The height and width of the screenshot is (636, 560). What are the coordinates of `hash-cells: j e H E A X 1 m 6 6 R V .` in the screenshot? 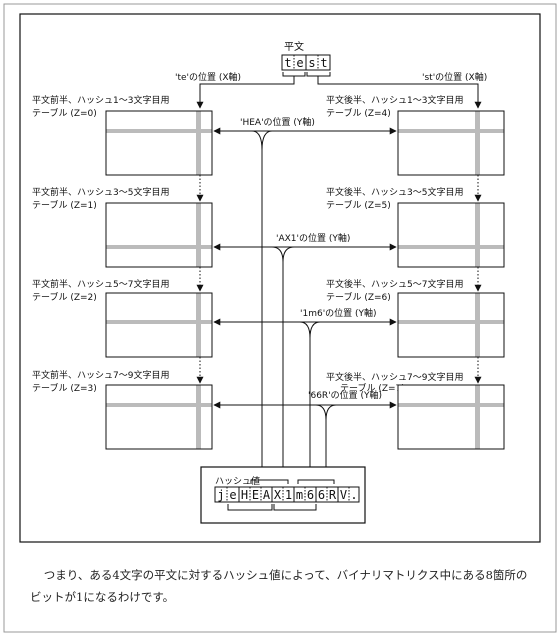 It's located at (287, 494).